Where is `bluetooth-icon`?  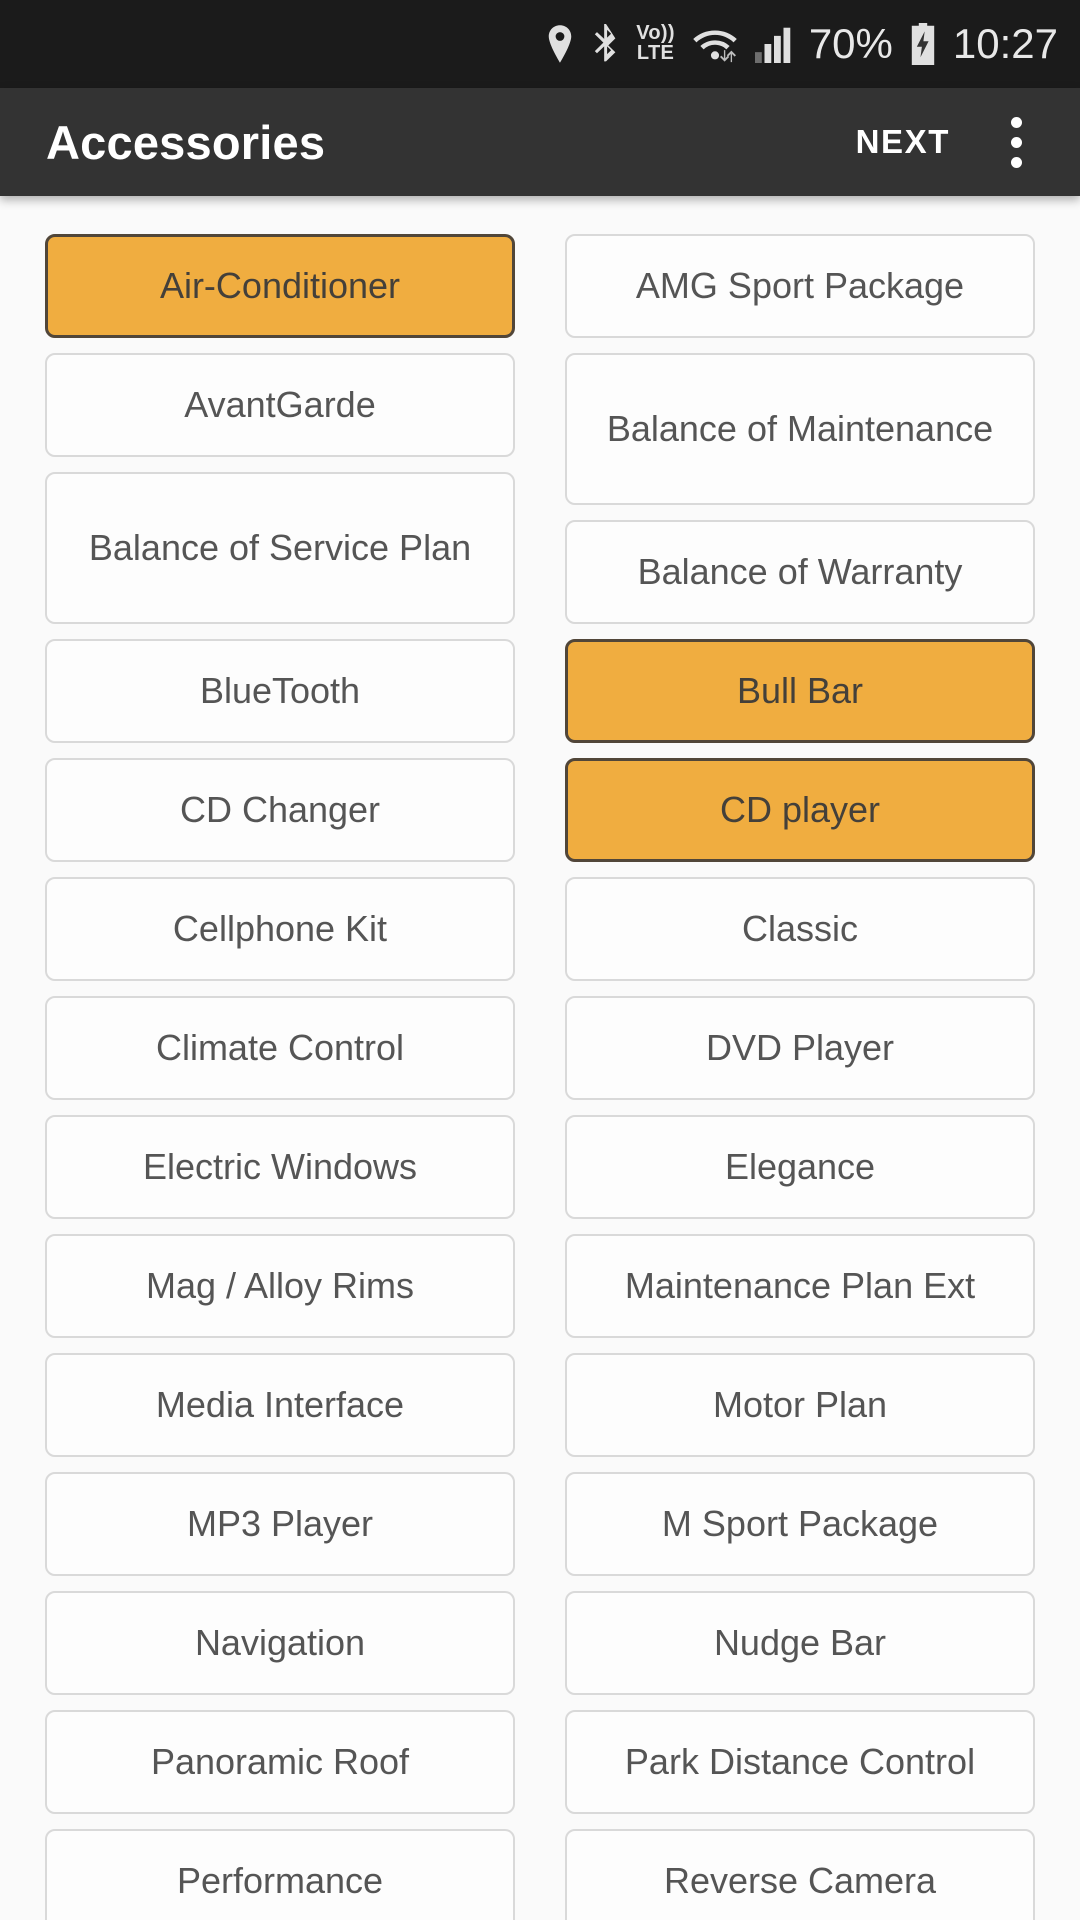
bluetooth-icon is located at coordinates (605, 44).